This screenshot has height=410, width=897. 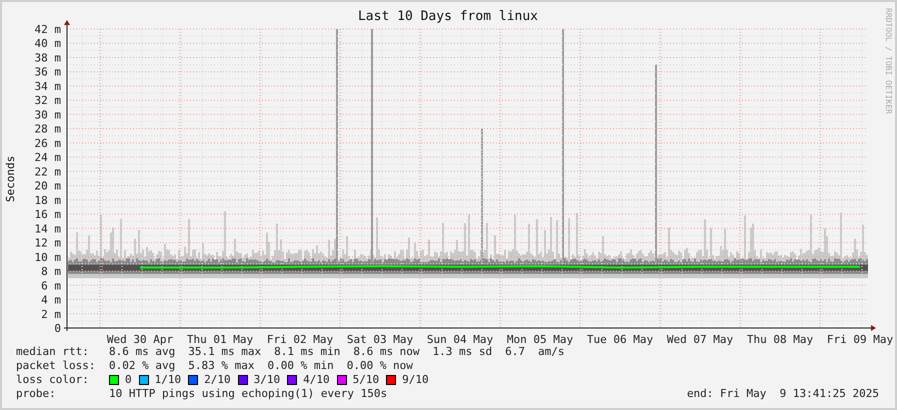 What do you see at coordinates (267, 380) in the screenshot?
I see `legend-value: 3/10` at bounding box center [267, 380].